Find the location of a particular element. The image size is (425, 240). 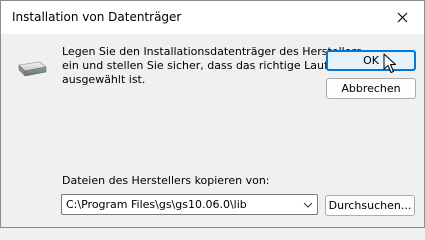

close-button is located at coordinates (402, 17).